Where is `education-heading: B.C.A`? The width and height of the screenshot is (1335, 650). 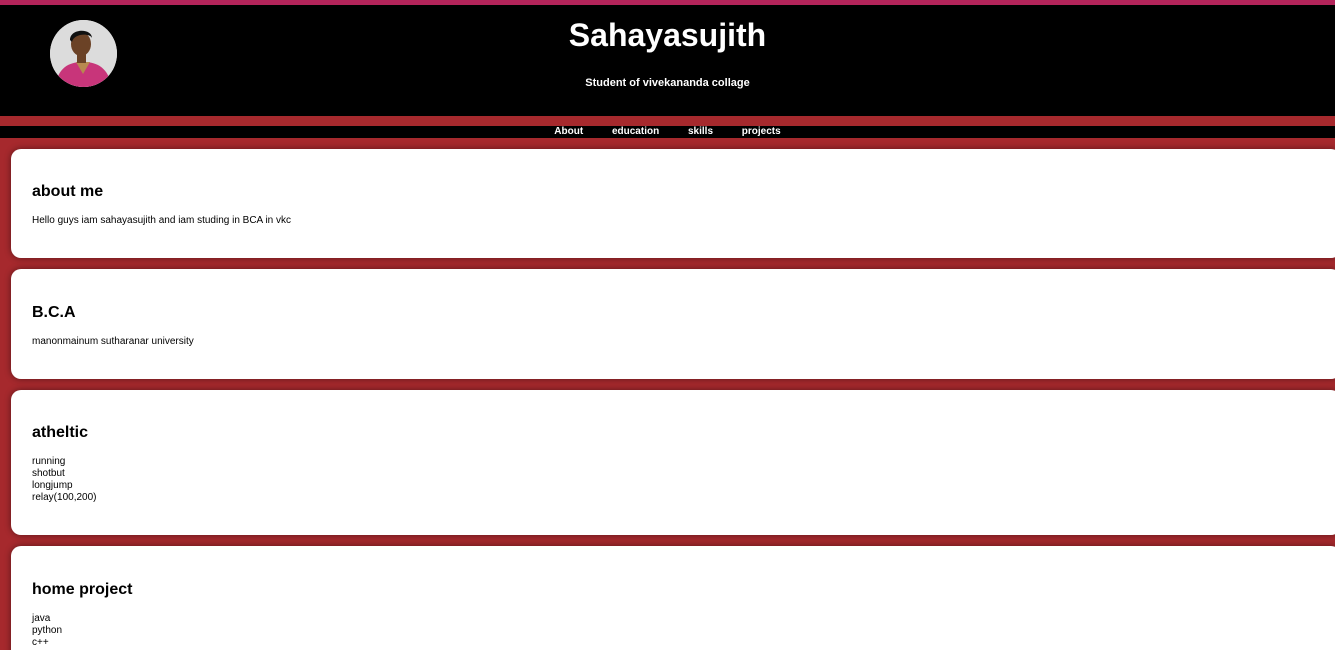 education-heading: B.C.A is located at coordinates (54, 312).